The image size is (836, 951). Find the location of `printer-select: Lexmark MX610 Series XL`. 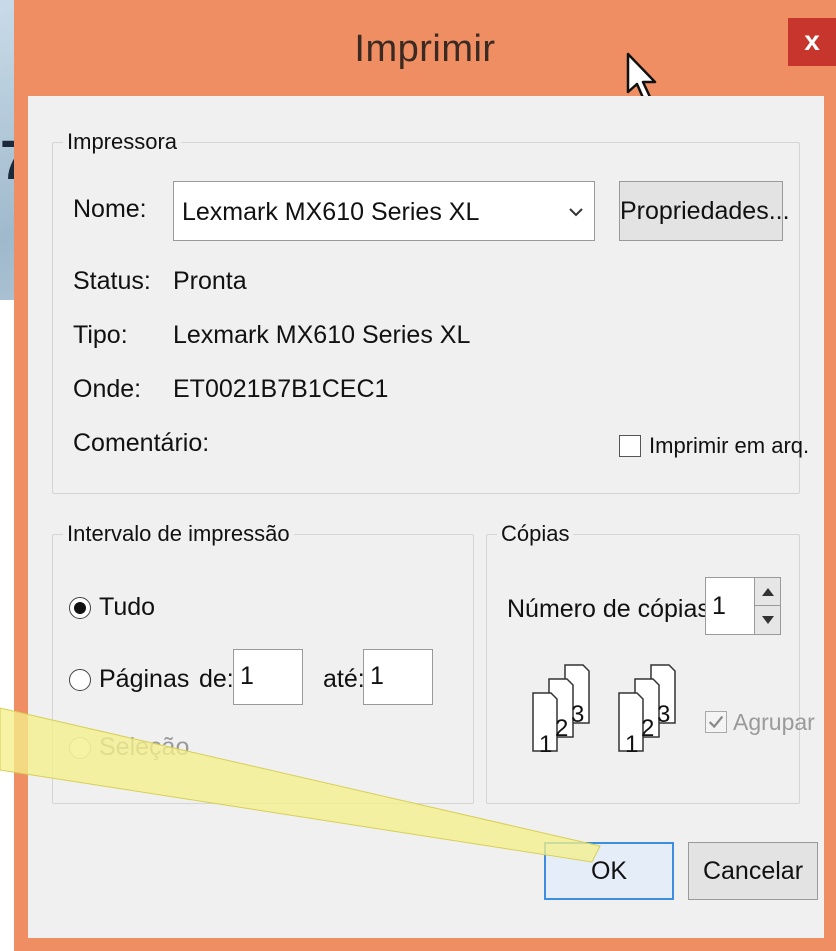

printer-select: Lexmark MX610 Series XL is located at coordinates (384, 211).